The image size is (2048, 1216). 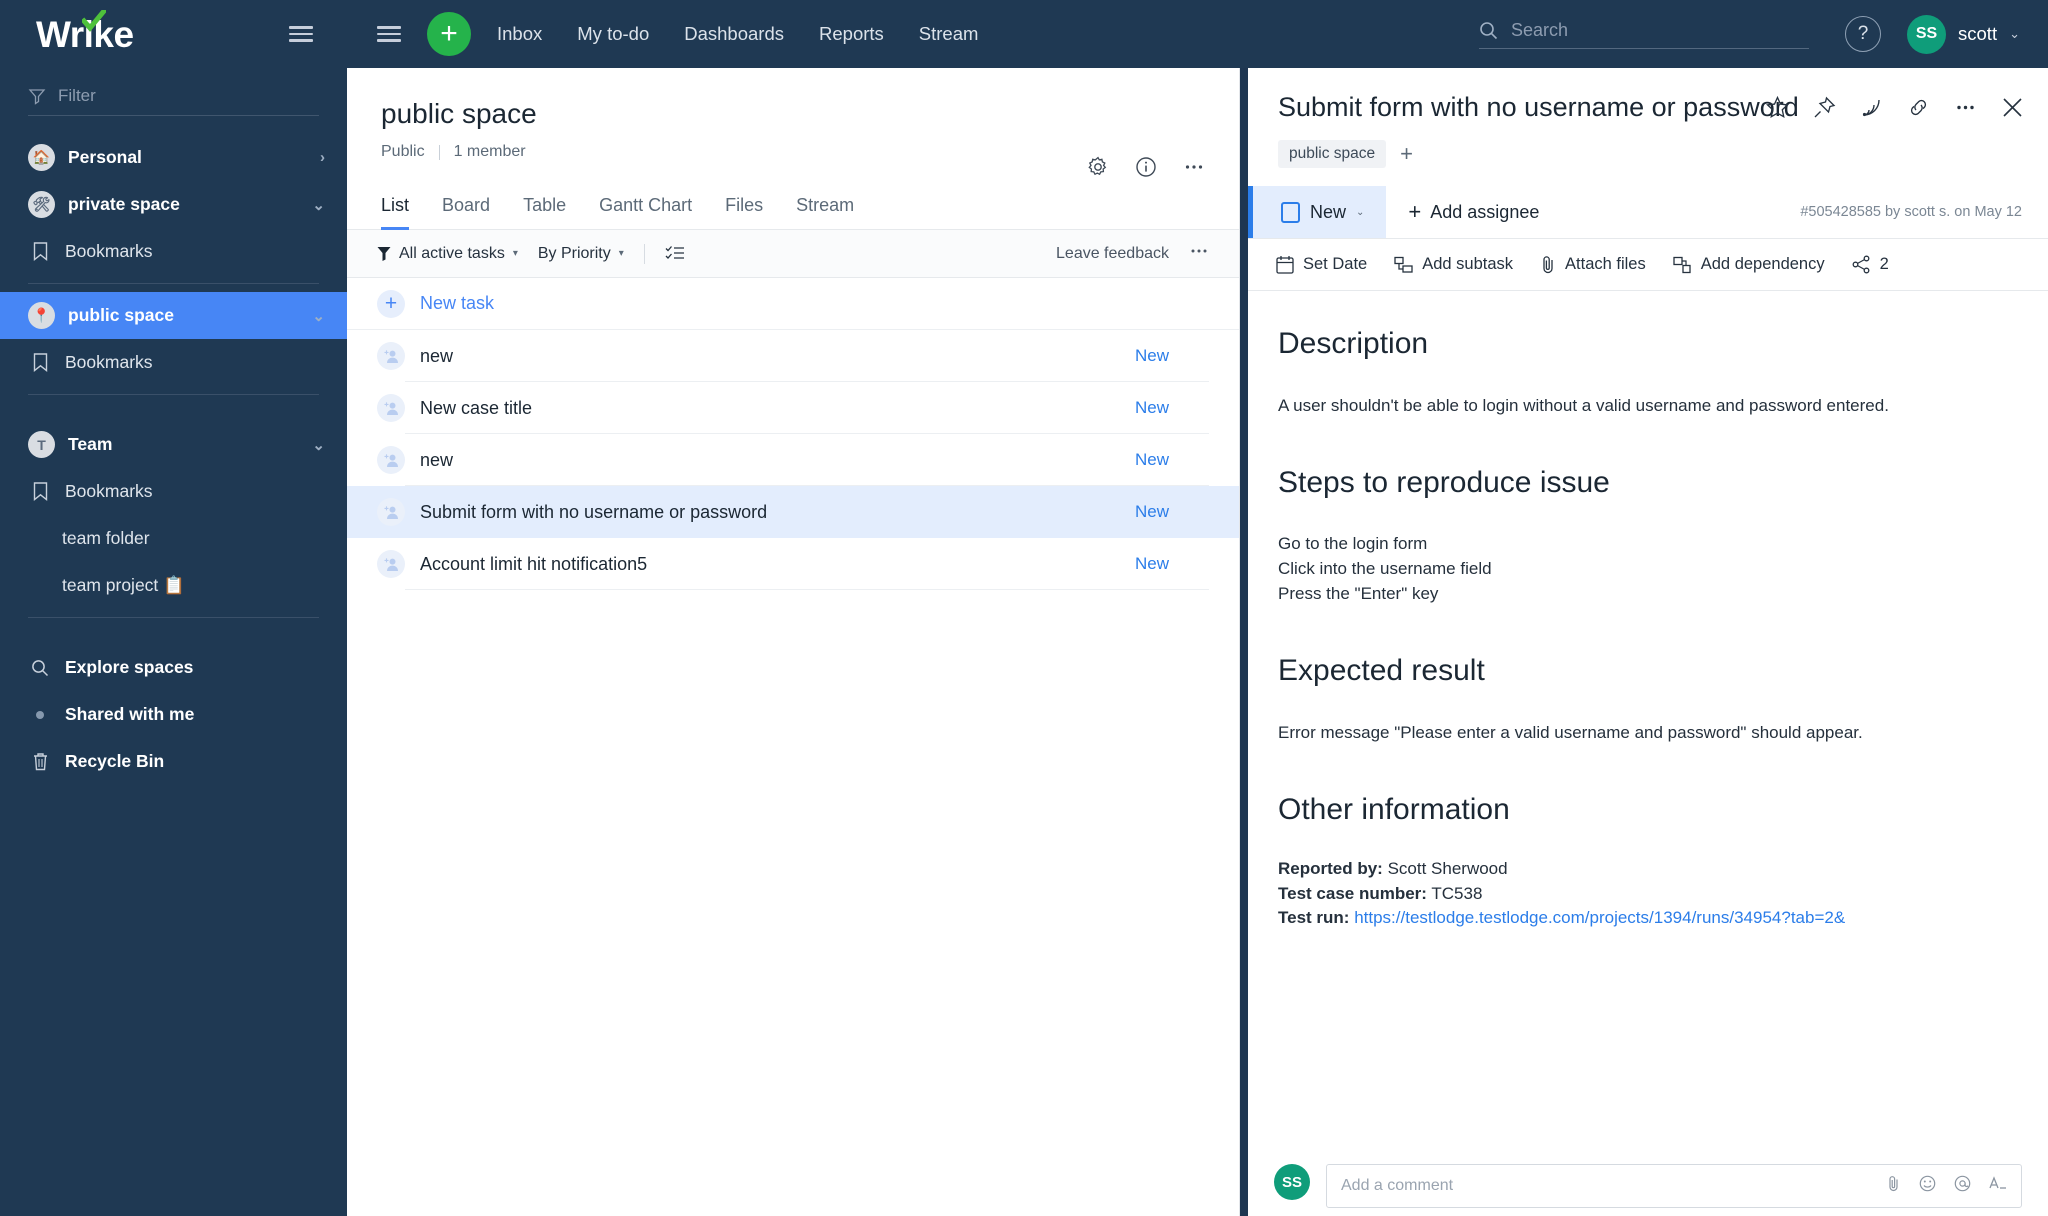 What do you see at coordinates (574, 253) in the screenshot?
I see `sort-label: By Priority` at bounding box center [574, 253].